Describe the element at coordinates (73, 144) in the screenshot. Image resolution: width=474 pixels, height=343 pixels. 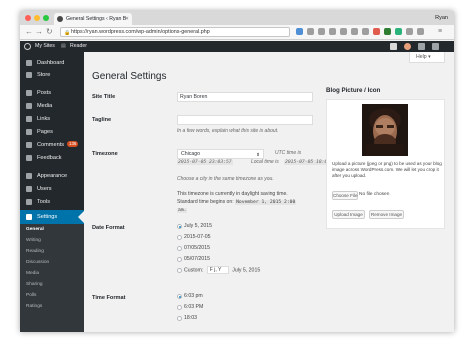
I see `comments-count-badge: 136` at that location.